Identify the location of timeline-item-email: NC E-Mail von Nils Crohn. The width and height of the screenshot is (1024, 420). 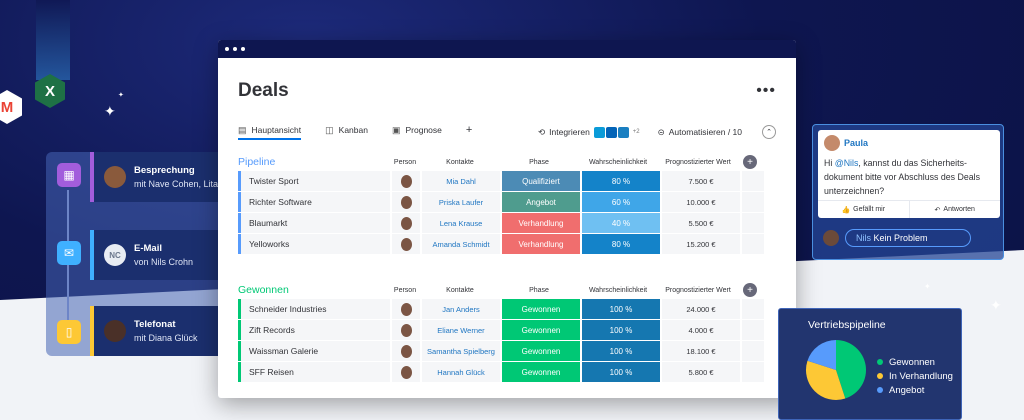
(154, 255).